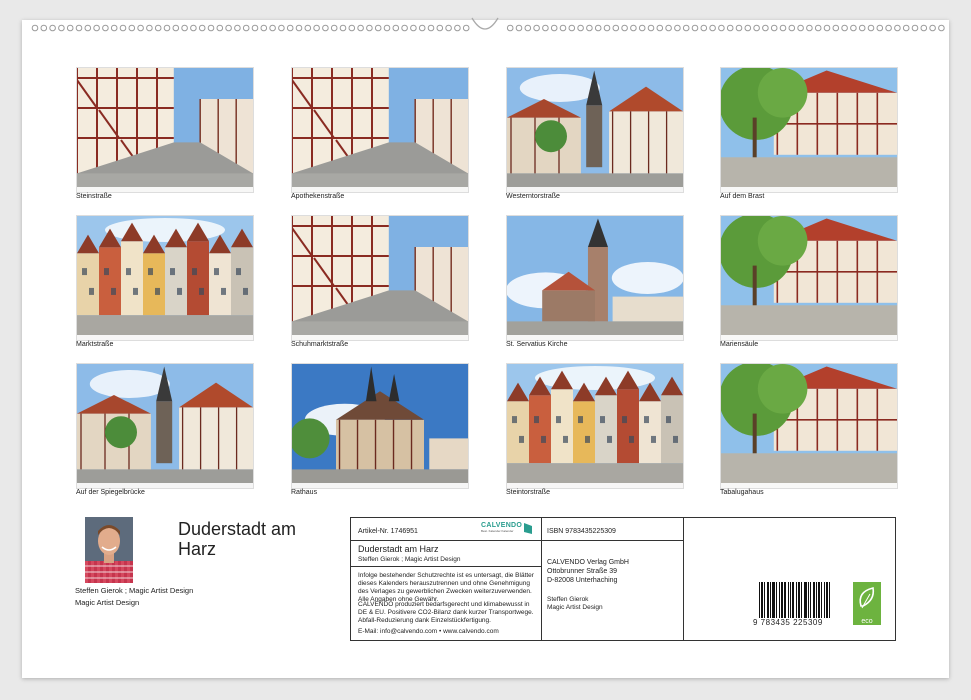 This screenshot has width=971, height=700. What do you see at coordinates (867, 621) in the screenshot?
I see `eco-label: eco` at bounding box center [867, 621].